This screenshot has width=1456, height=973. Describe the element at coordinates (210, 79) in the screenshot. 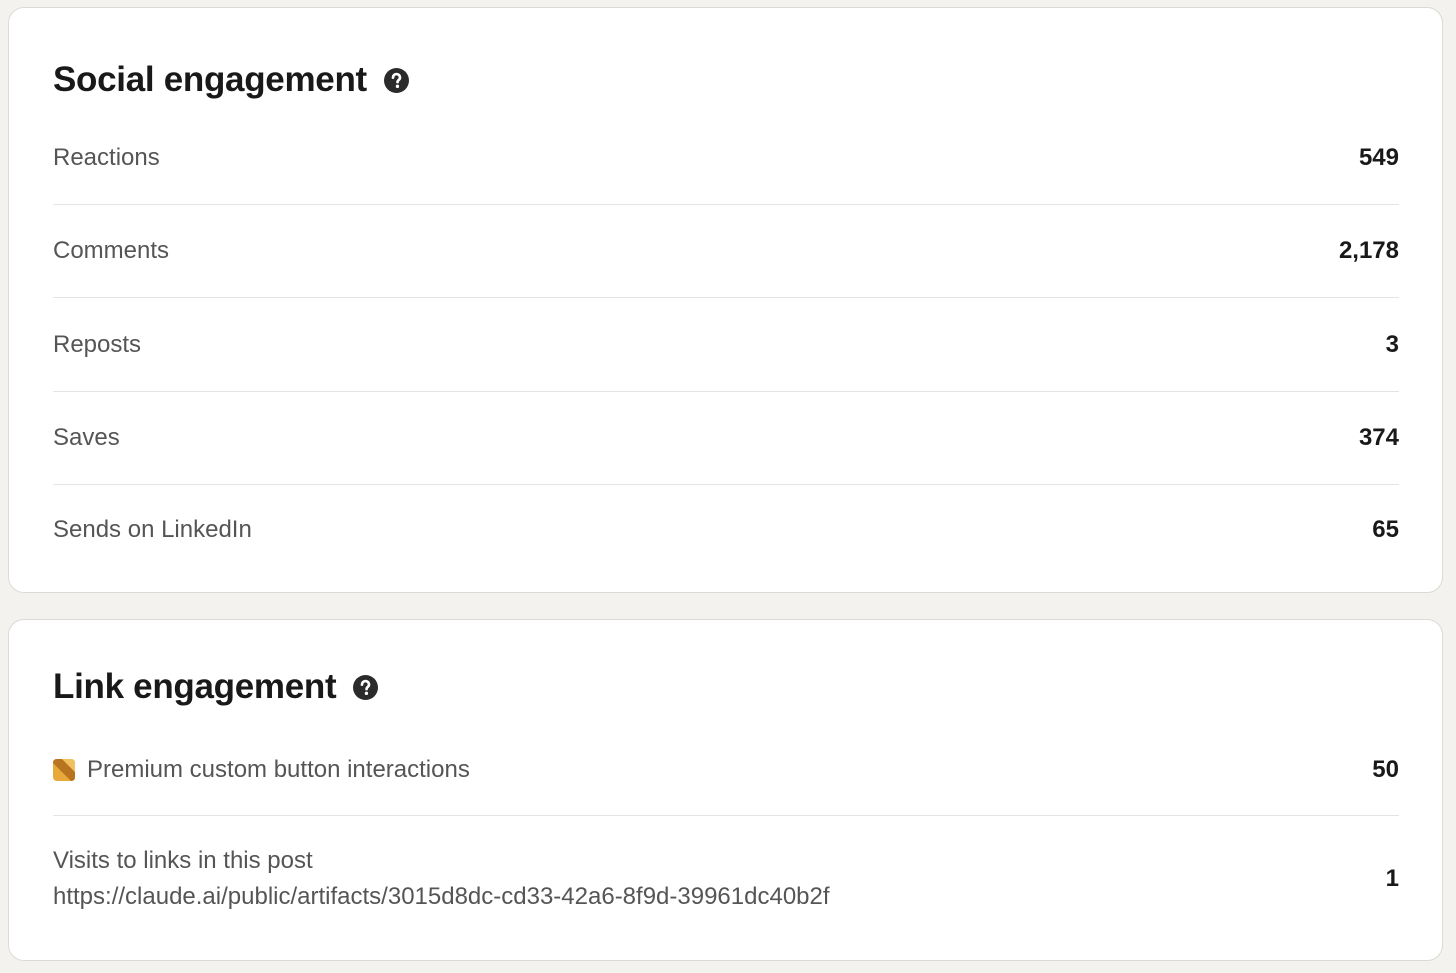

I see `social-engagement-title: Social engagement` at that location.